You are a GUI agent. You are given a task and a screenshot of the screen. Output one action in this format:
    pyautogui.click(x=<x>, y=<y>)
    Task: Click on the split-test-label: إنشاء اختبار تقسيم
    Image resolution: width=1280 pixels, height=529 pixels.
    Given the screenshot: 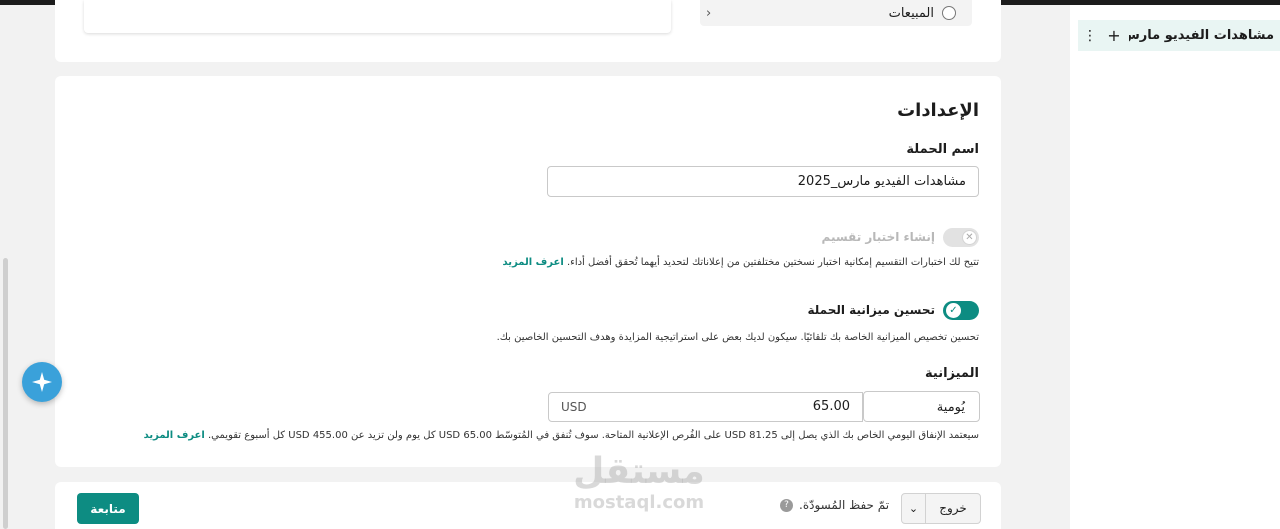 What is the action you would take?
    pyautogui.click(x=878, y=237)
    